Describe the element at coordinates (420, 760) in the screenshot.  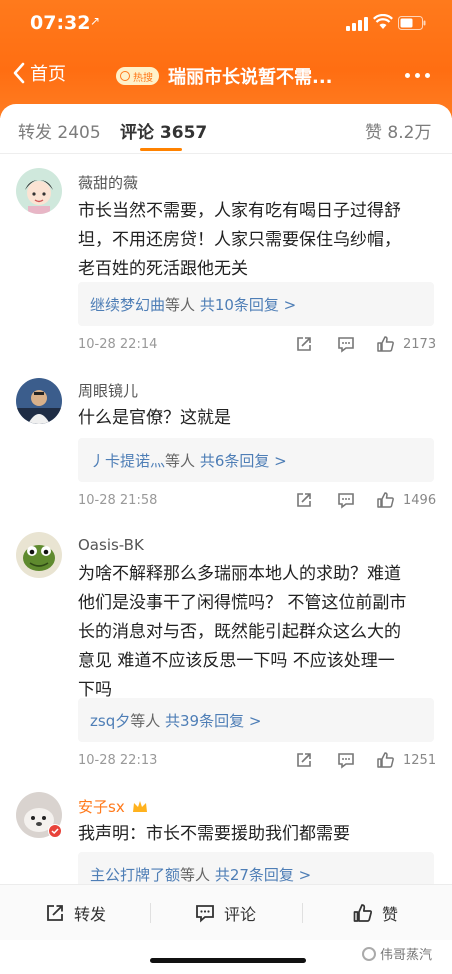
I see `like-count: 1251` at that location.